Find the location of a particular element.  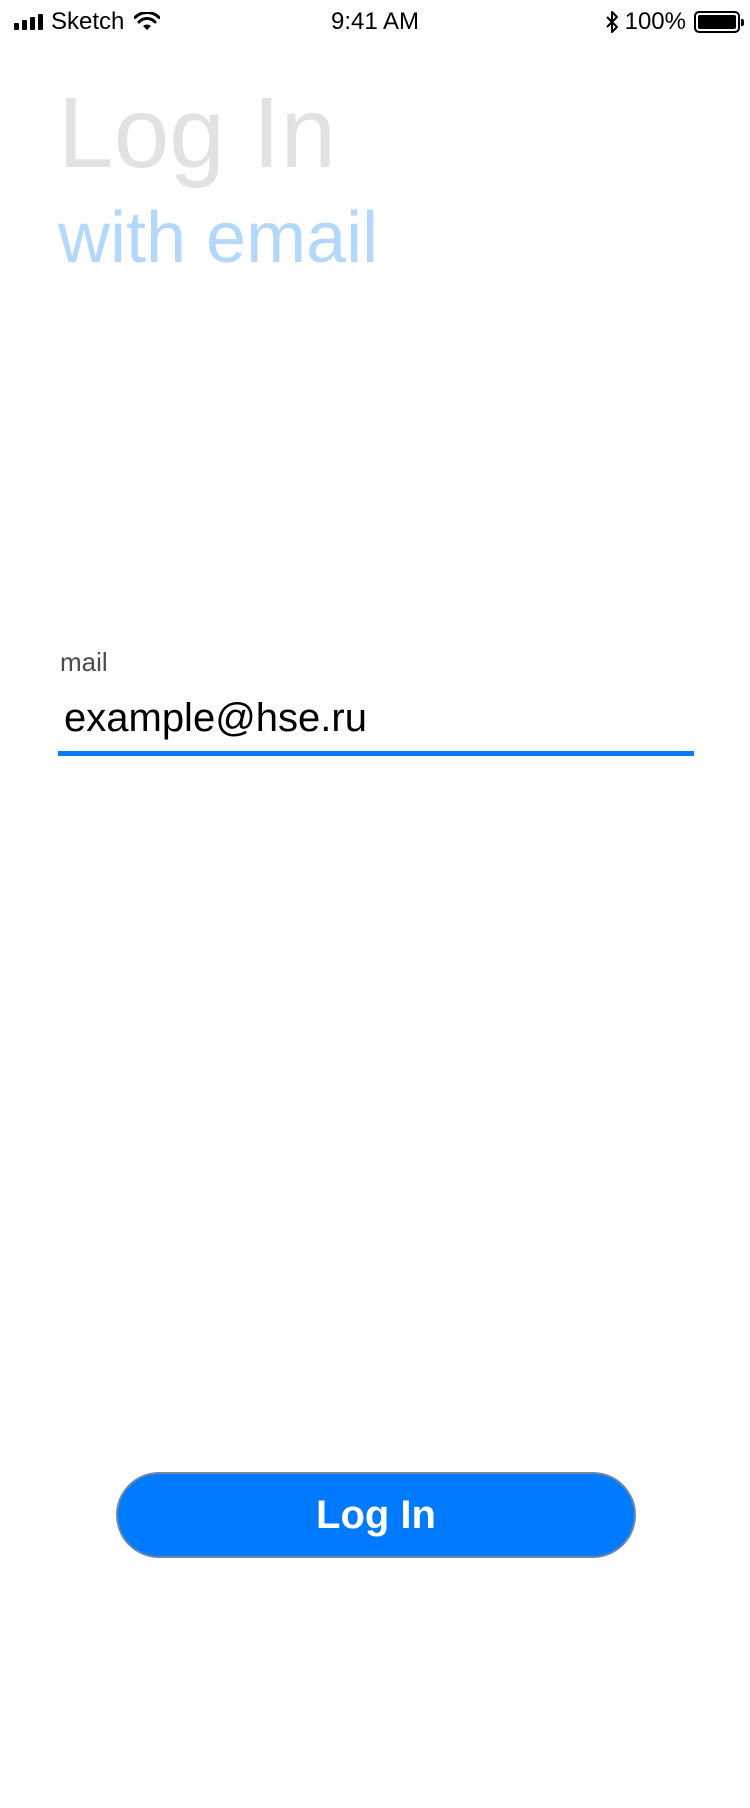

page-title: Log In is located at coordinates (197, 133).